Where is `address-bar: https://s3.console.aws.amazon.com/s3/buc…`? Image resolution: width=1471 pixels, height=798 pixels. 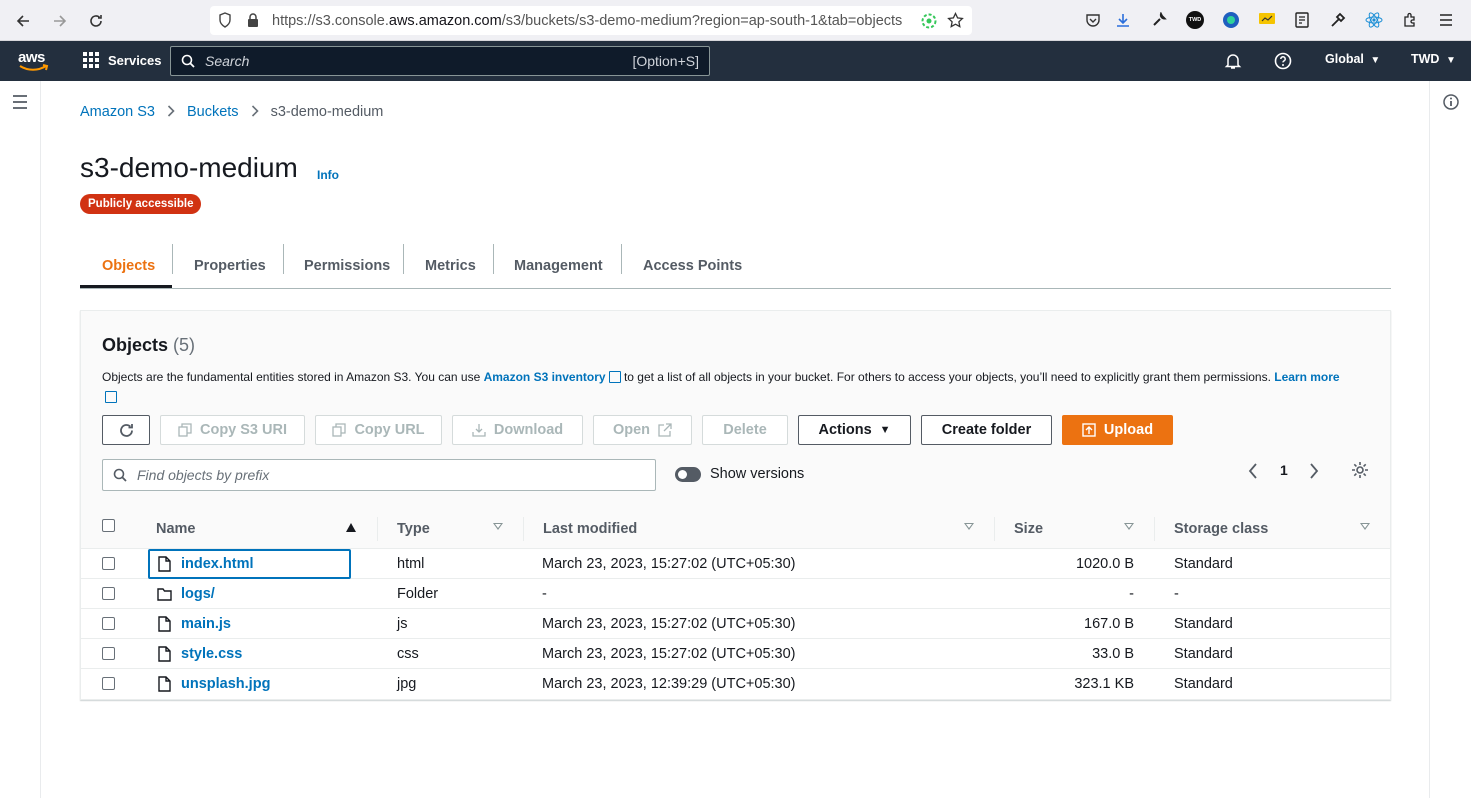
address-bar: https://s3.console.aws.amazon.com/s3/buc… is located at coordinates (591, 20).